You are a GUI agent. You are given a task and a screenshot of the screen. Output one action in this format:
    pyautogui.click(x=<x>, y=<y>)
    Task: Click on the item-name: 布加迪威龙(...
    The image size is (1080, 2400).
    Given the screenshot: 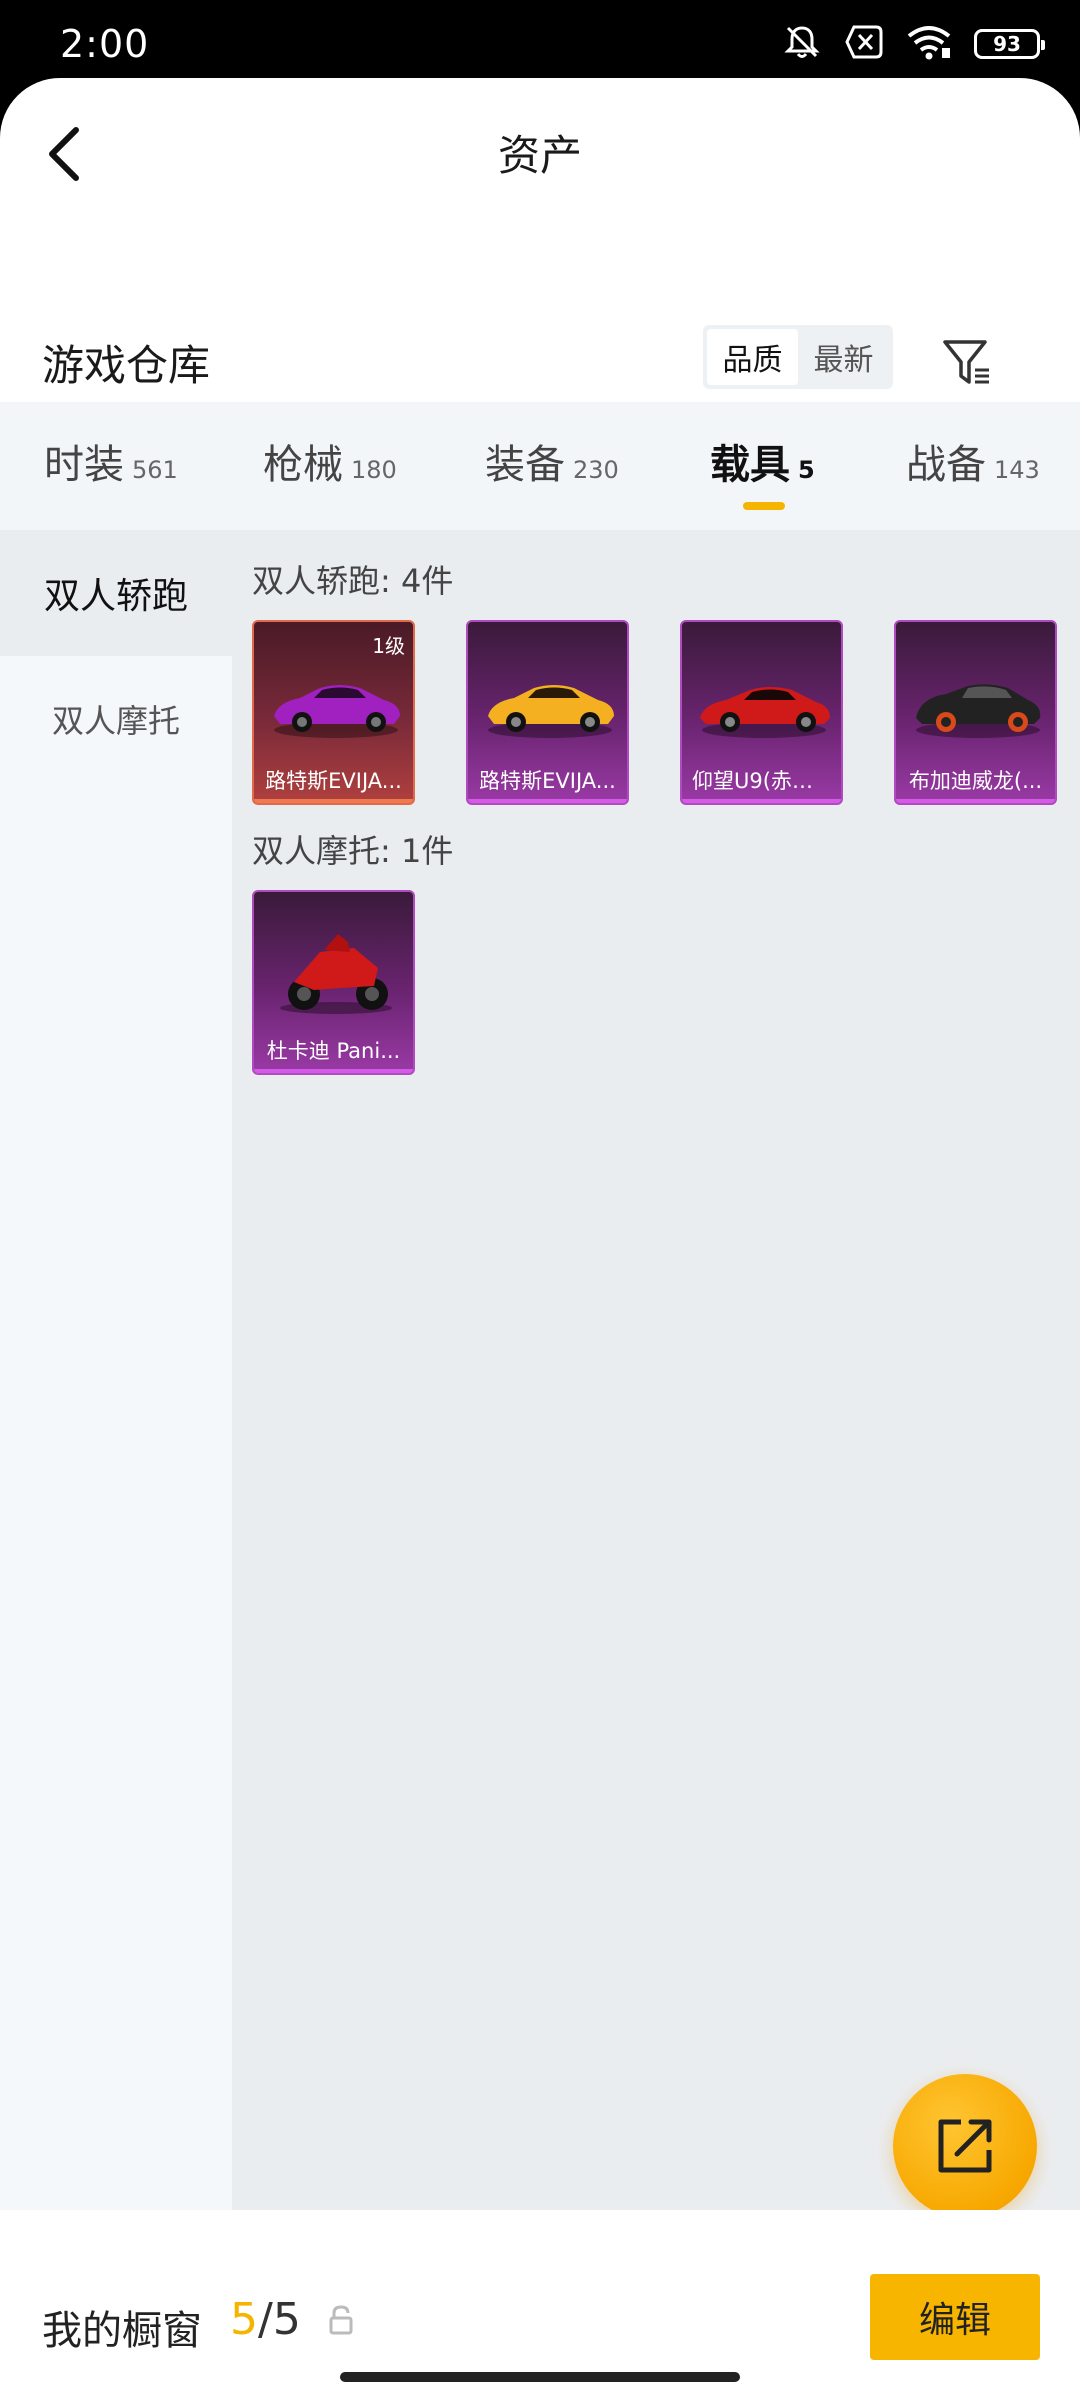 What is the action you would take?
    pyautogui.click(x=975, y=781)
    